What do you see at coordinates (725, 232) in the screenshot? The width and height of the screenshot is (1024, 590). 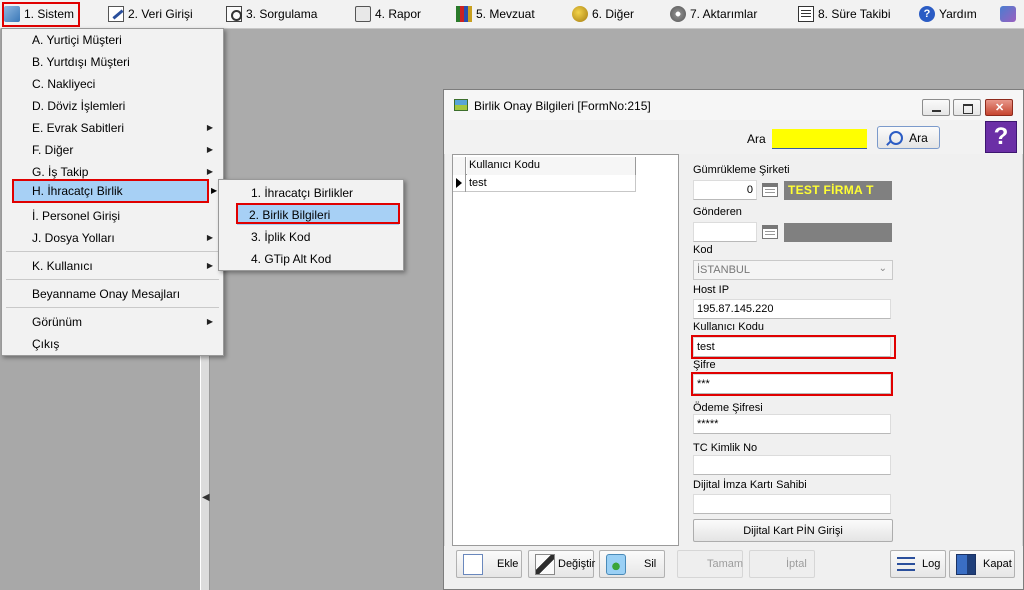 I see `gonderen-code-field` at bounding box center [725, 232].